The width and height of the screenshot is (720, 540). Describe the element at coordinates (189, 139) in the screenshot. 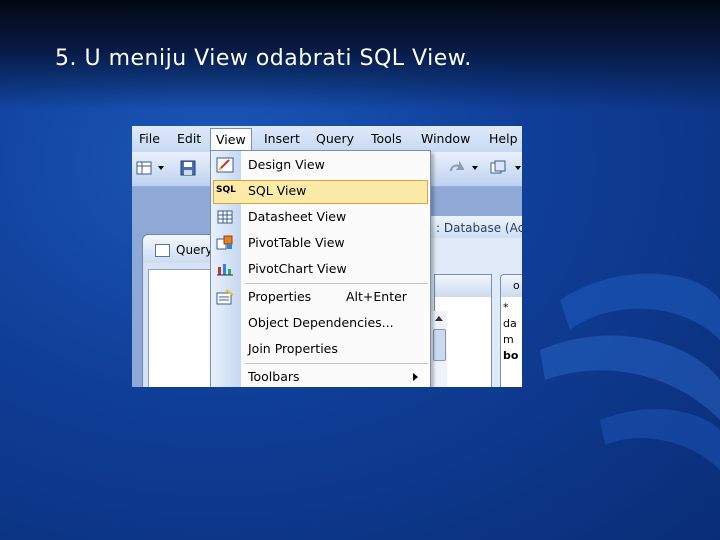

I see `menu-edit: Edit` at that location.